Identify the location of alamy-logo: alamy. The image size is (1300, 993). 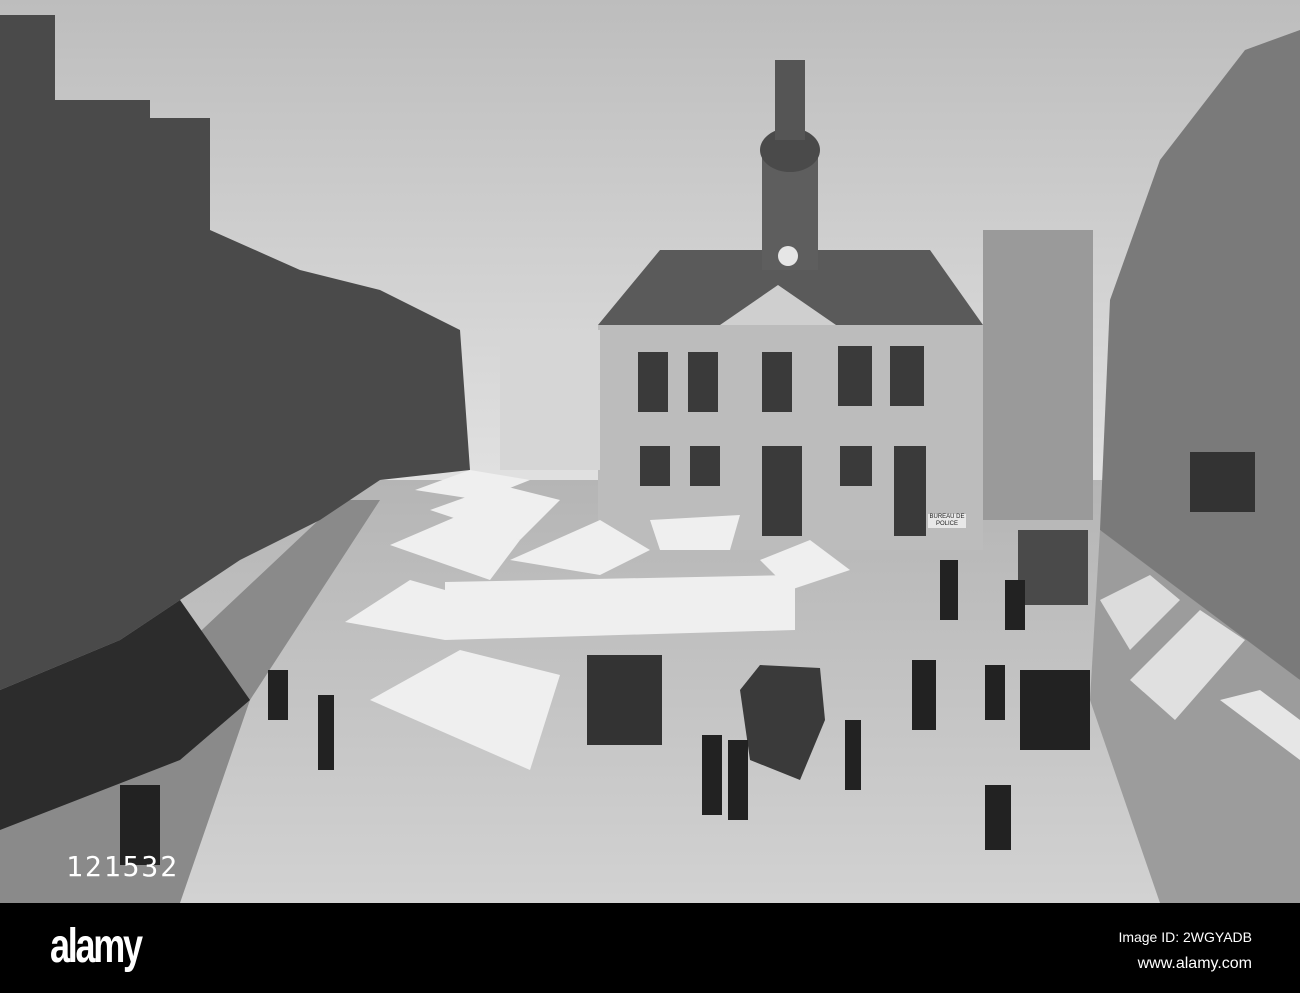
(96, 946).